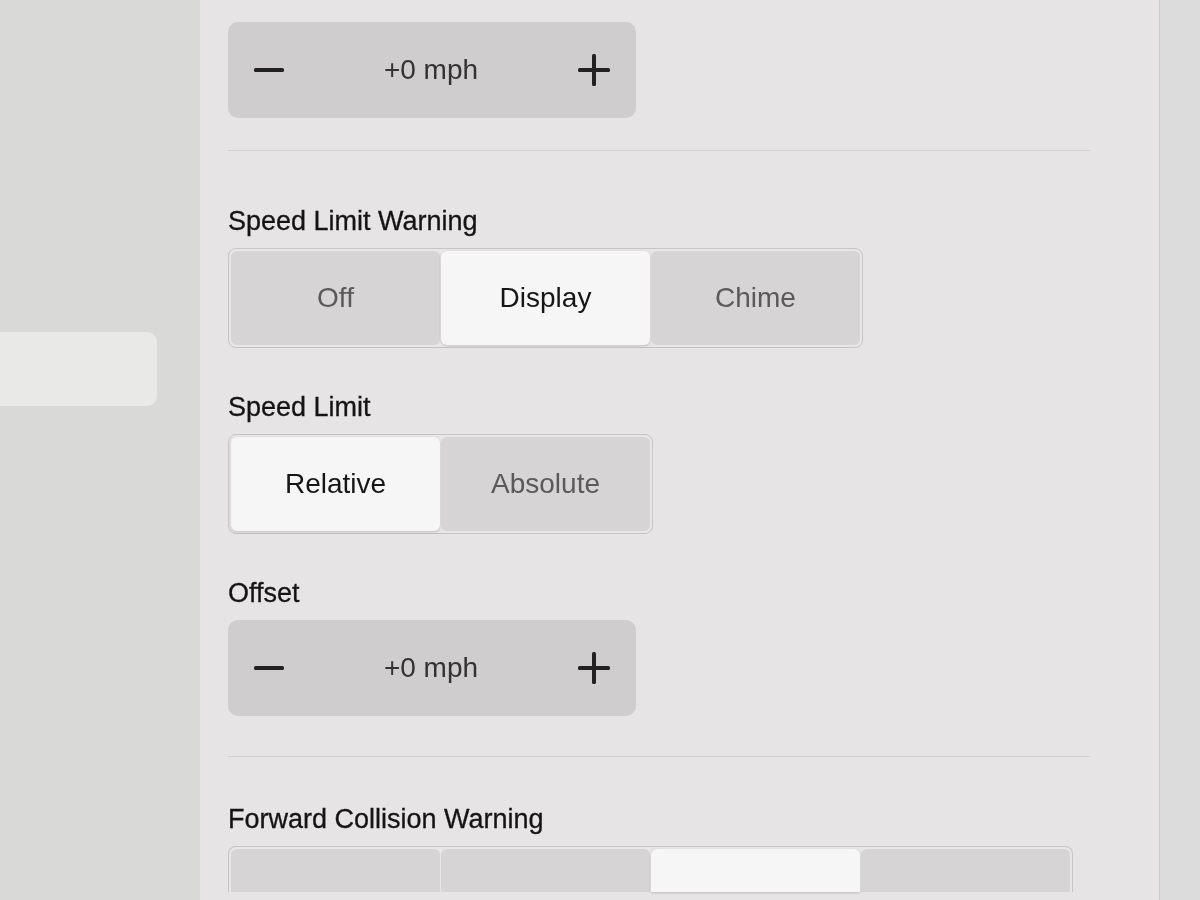 The height and width of the screenshot is (900, 1200). I want to click on segment-option: Relative, so click(335, 484).